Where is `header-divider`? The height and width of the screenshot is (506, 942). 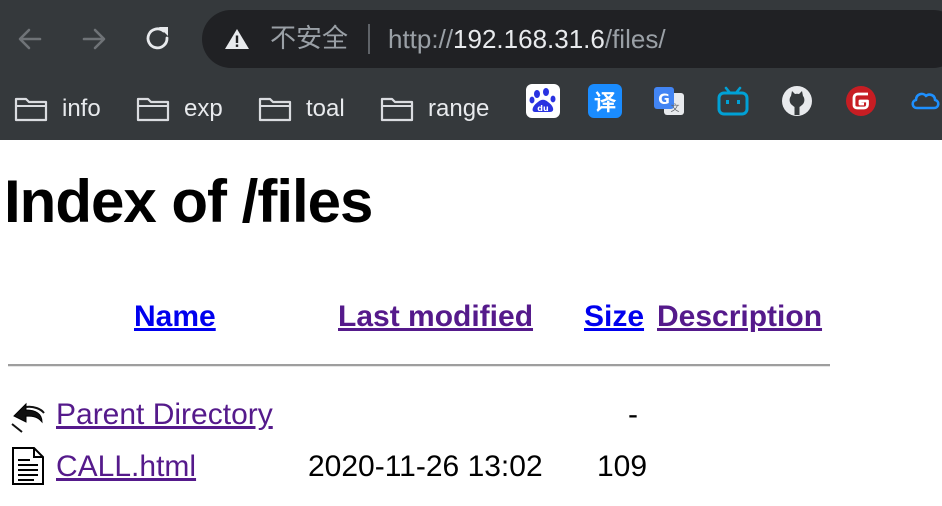 header-divider is located at coordinates (419, 365).